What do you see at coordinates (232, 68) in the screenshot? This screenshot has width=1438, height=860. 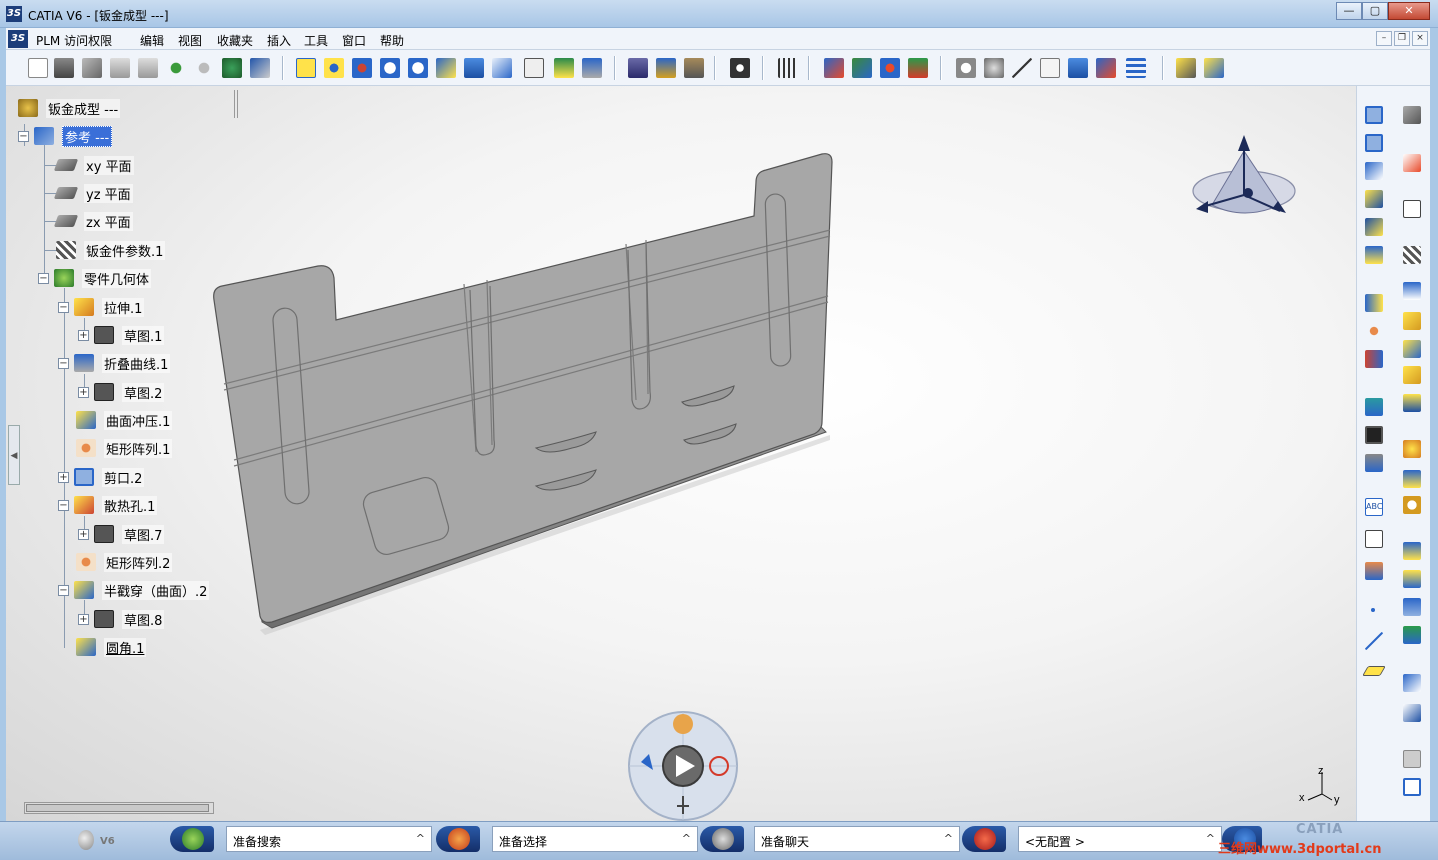 I see `update-icon` at bounding box center [232, 68].